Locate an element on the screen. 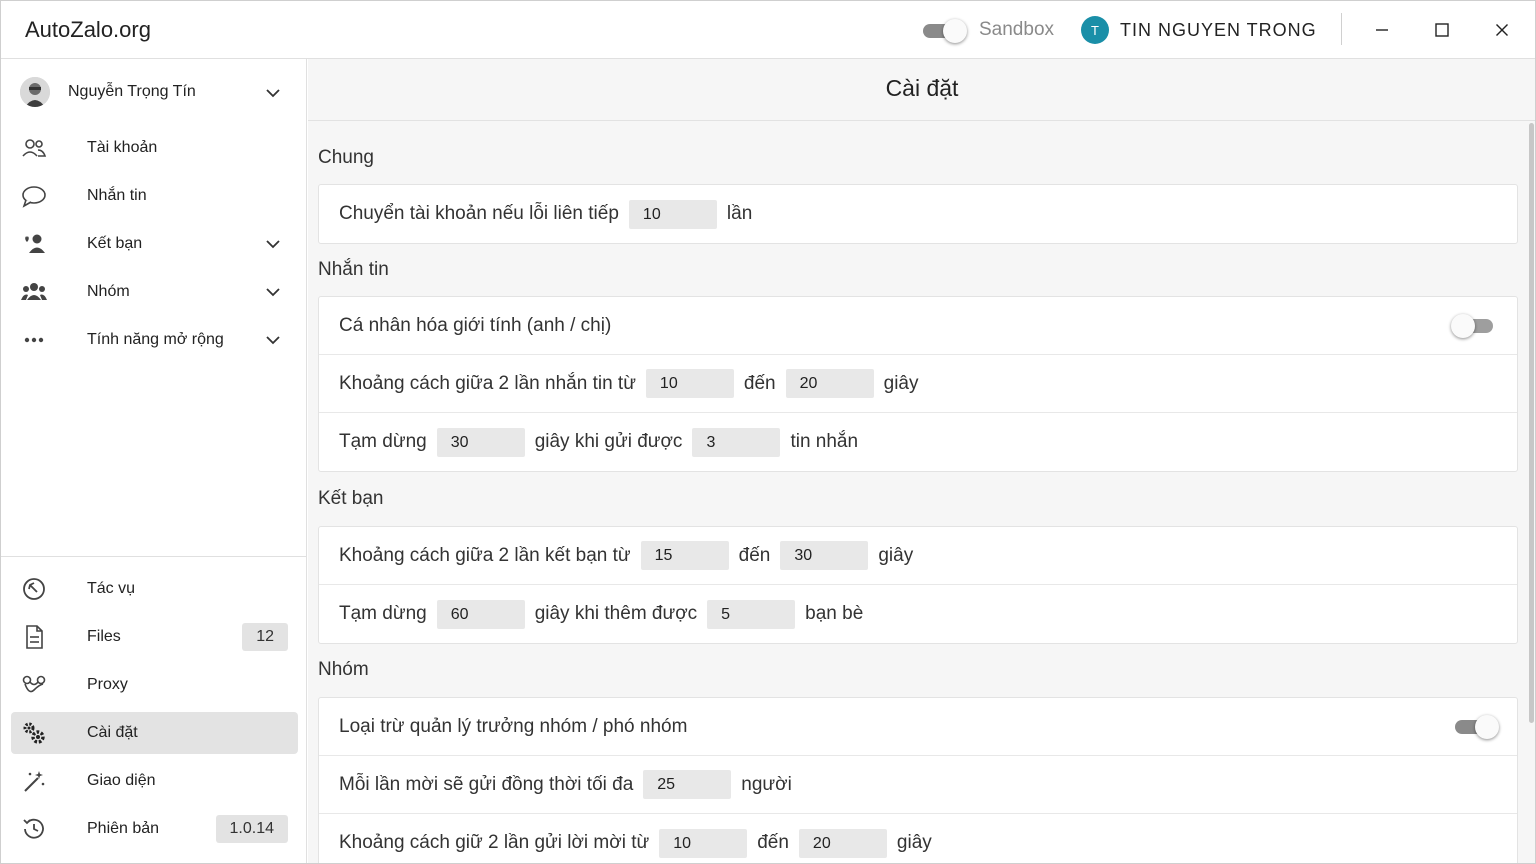 The width and height of the screenshot is (1536, 864). setting-unit: tin nhắn is located at coordinates (824, 441).